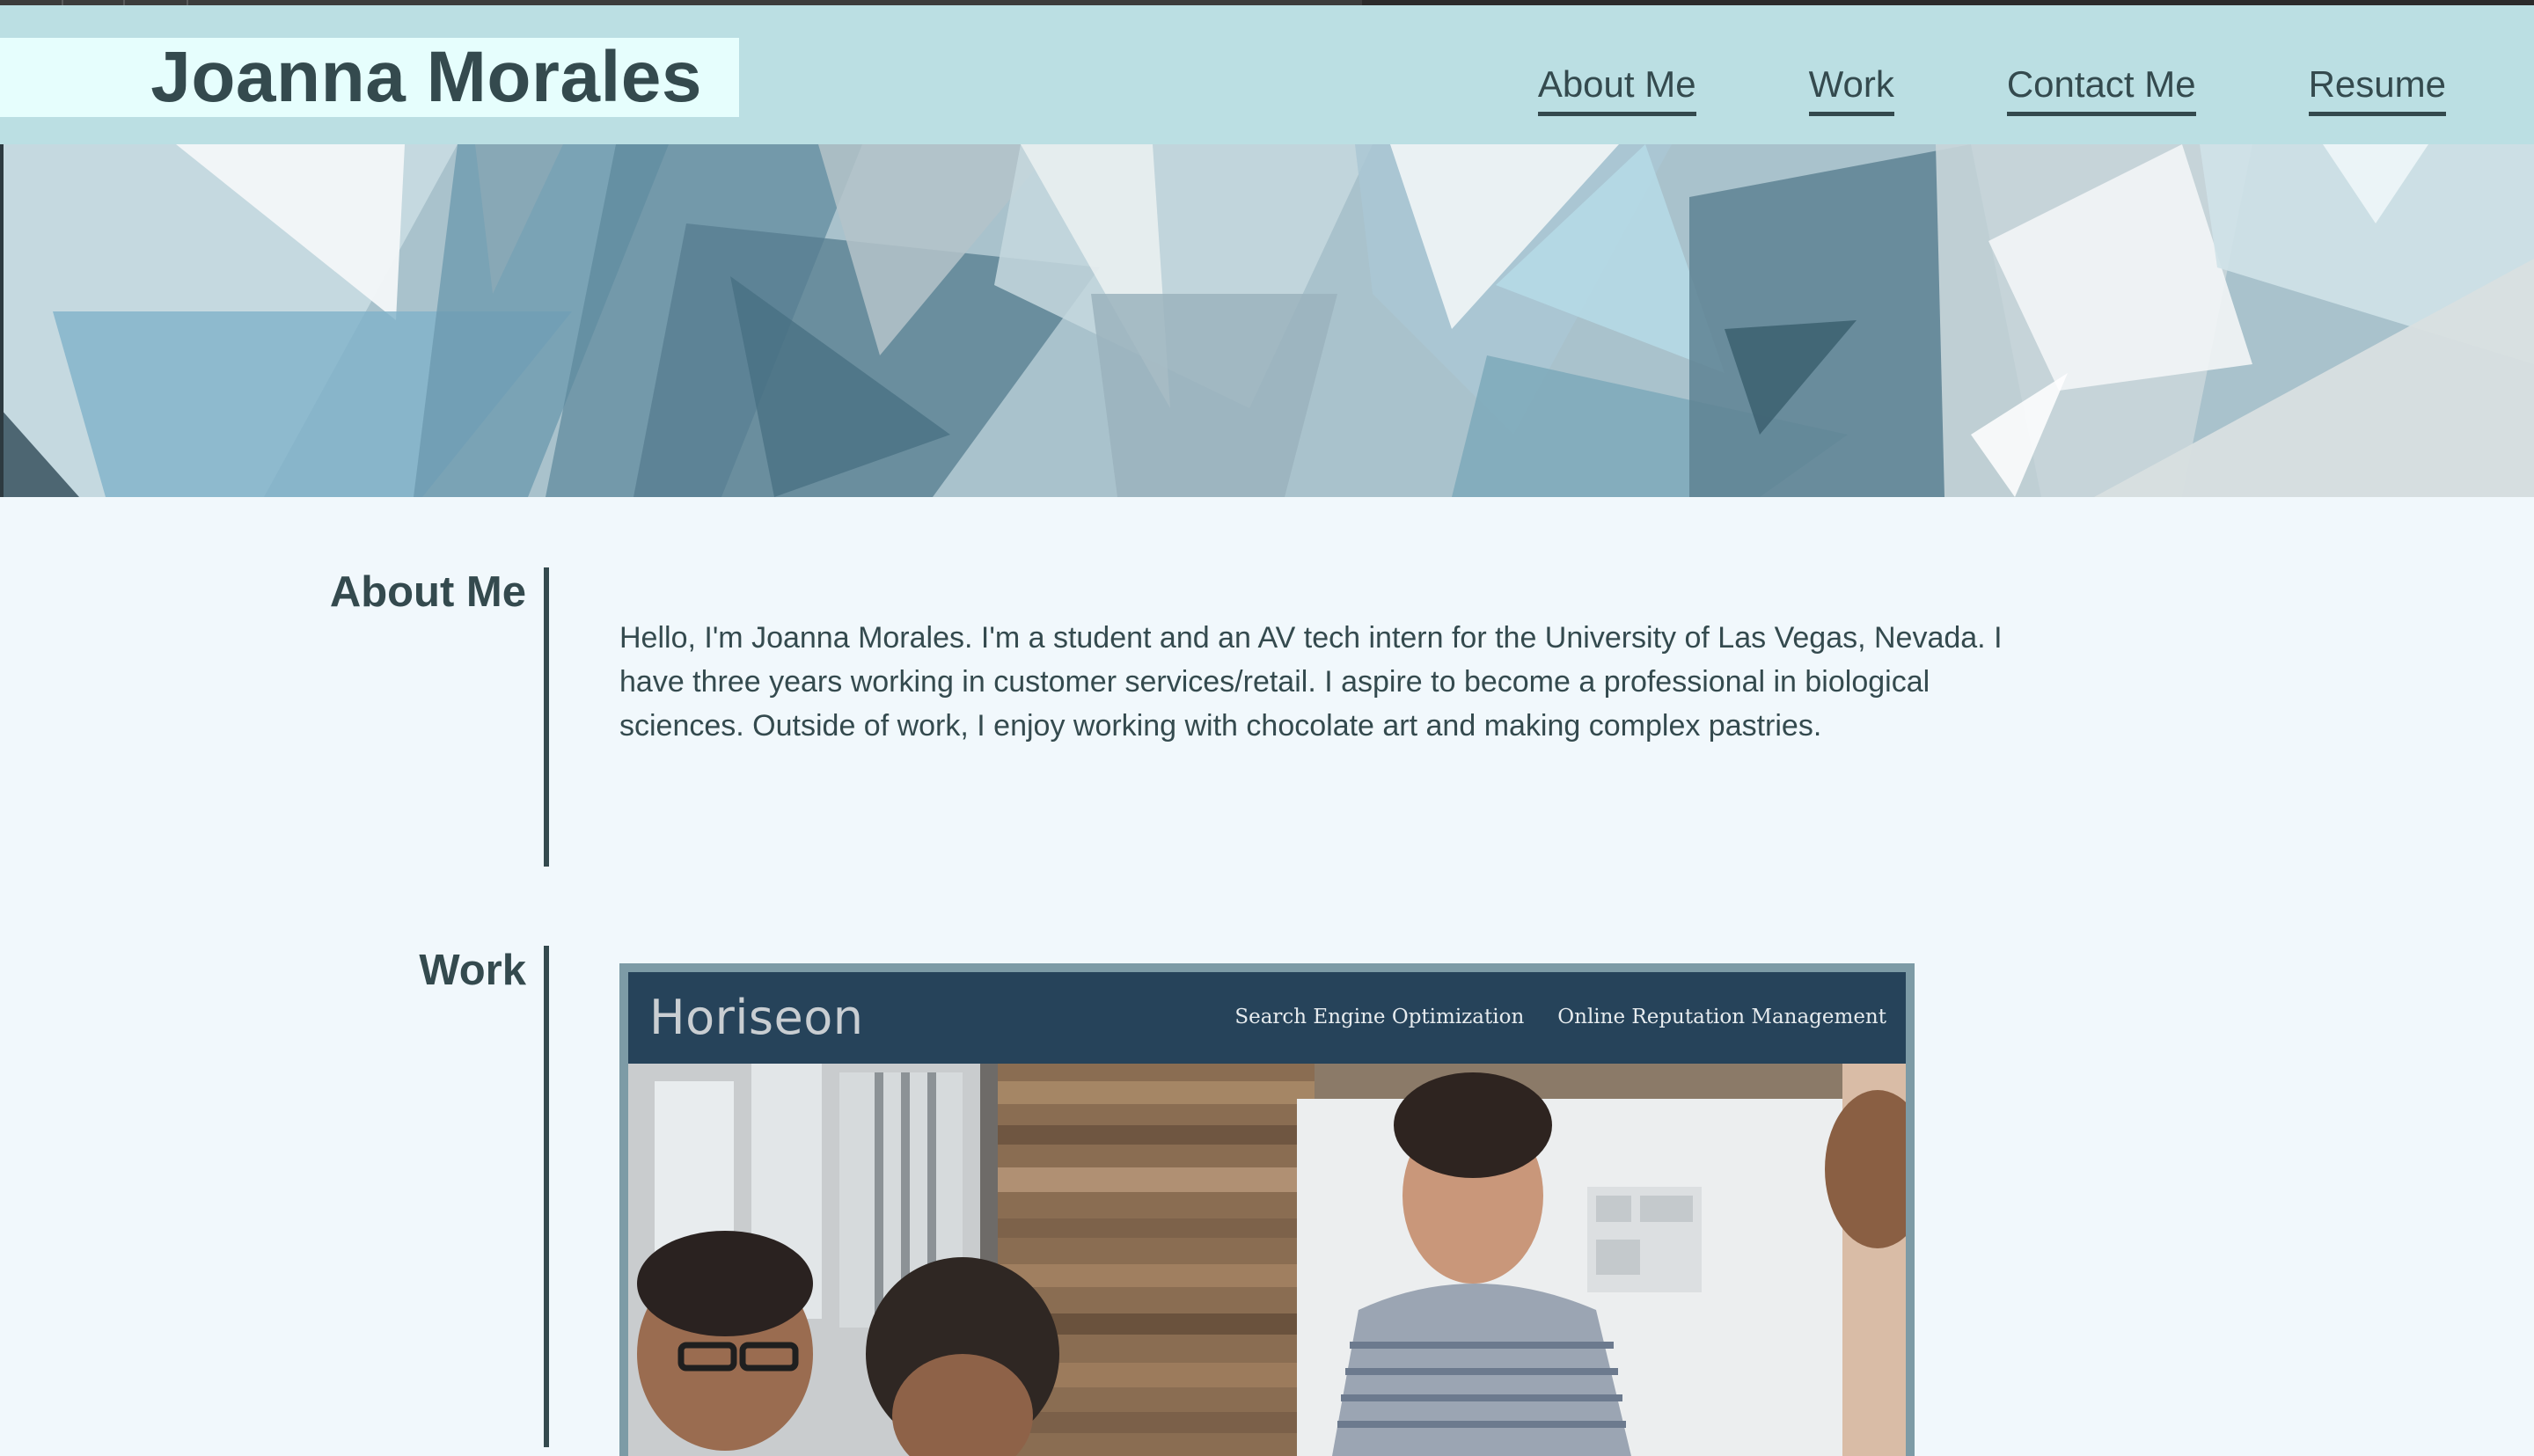  What do you see at coordinates (1379, 1017) in the screenshot?
I see `project-nav-link: Search Engine Optimization` at bounding box center [1379, 1017].